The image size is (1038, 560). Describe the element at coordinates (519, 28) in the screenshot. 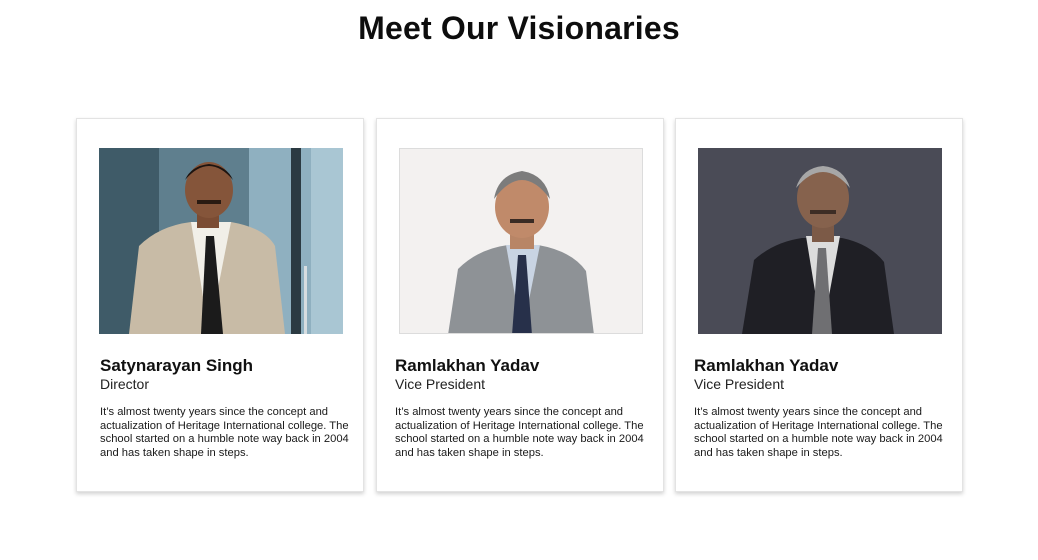

I see `page-title: Meet Our Visionaries` at that location.